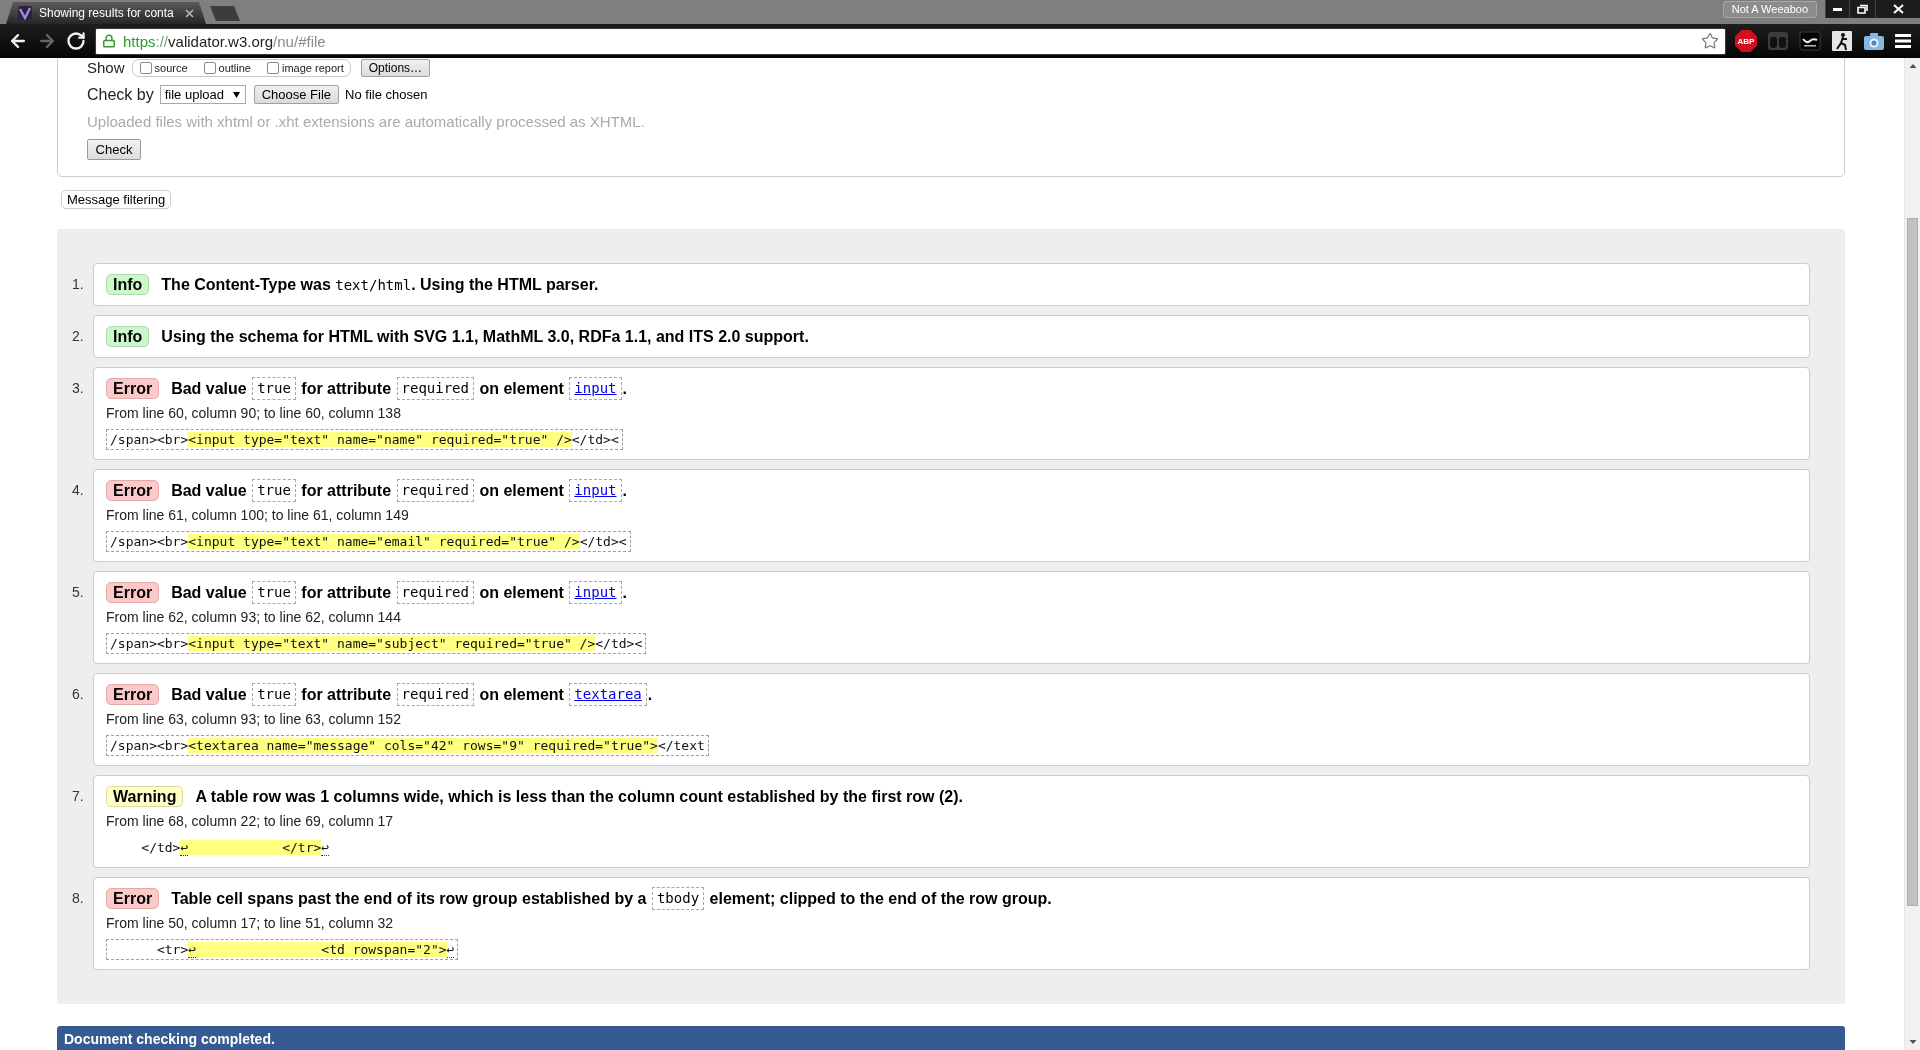 This screenshot has height=1050, width=1920. Describe the element at coordinates (235, 848) in the screenshot. I see `code-extract: </td>↩ </tr>↩` at that location.